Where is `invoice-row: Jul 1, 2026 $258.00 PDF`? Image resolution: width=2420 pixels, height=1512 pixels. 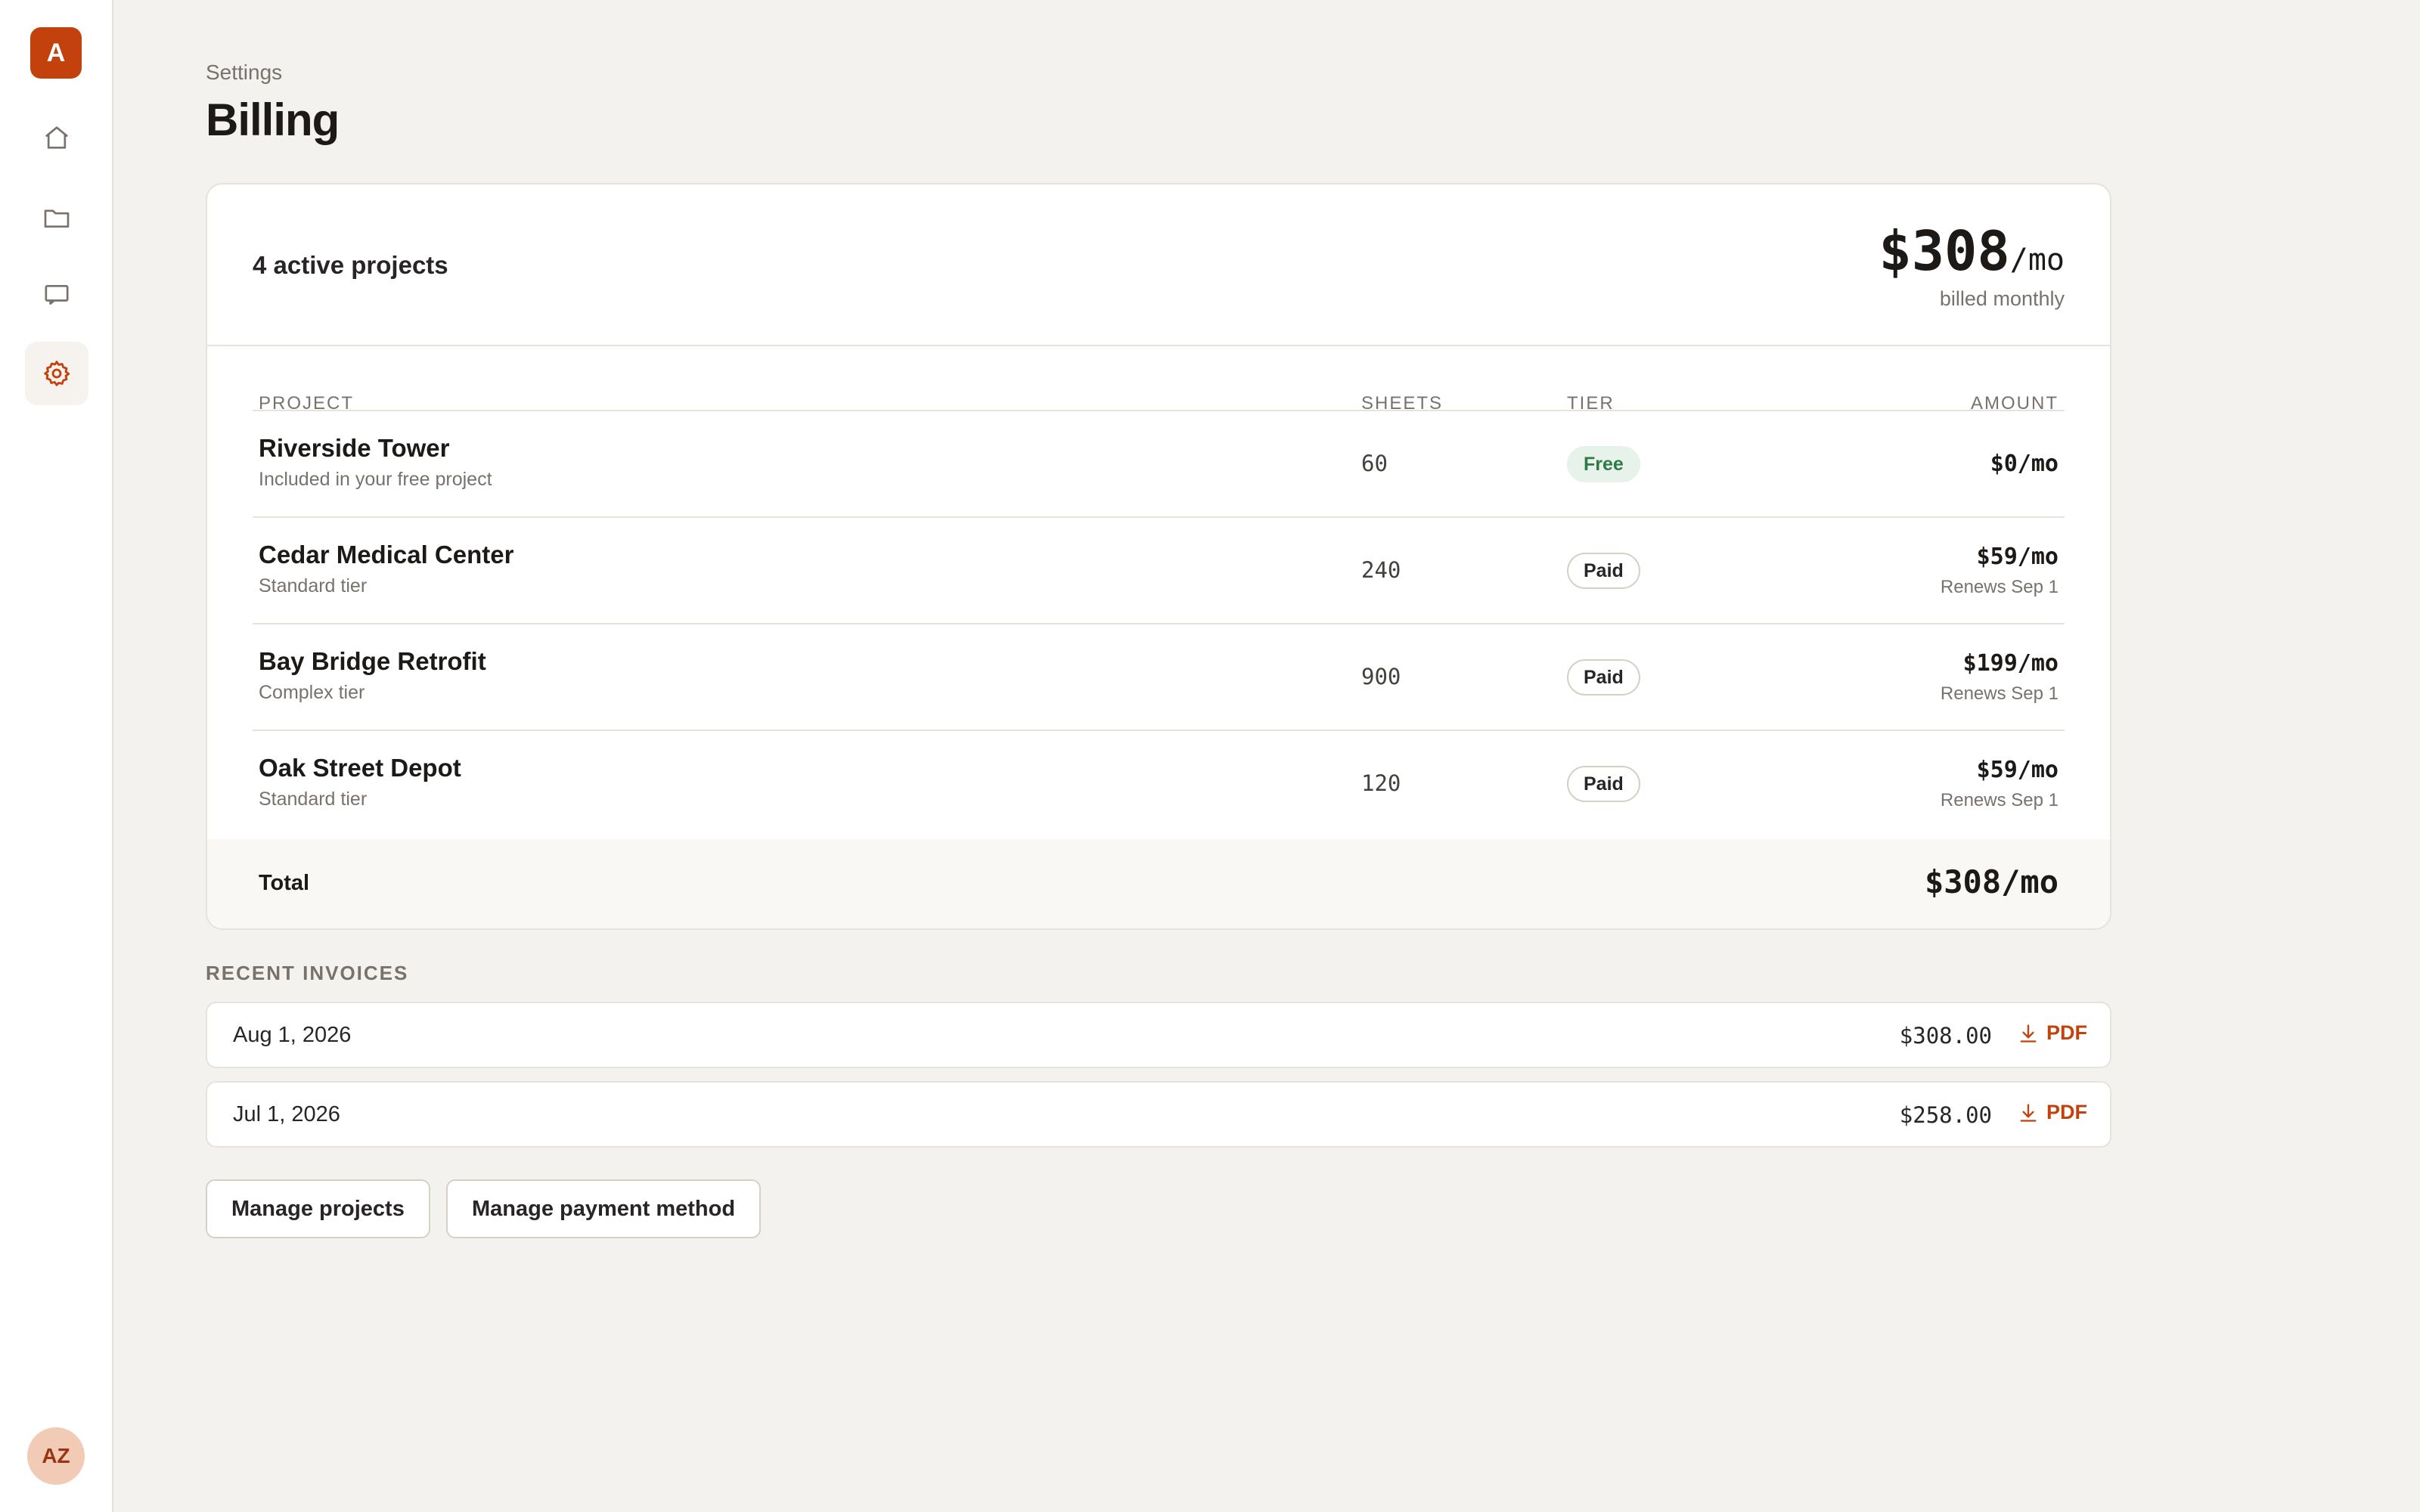 invoice-row: Jul 1, 2026 $258.00 PDF is located at coordinates (1158, 1114).